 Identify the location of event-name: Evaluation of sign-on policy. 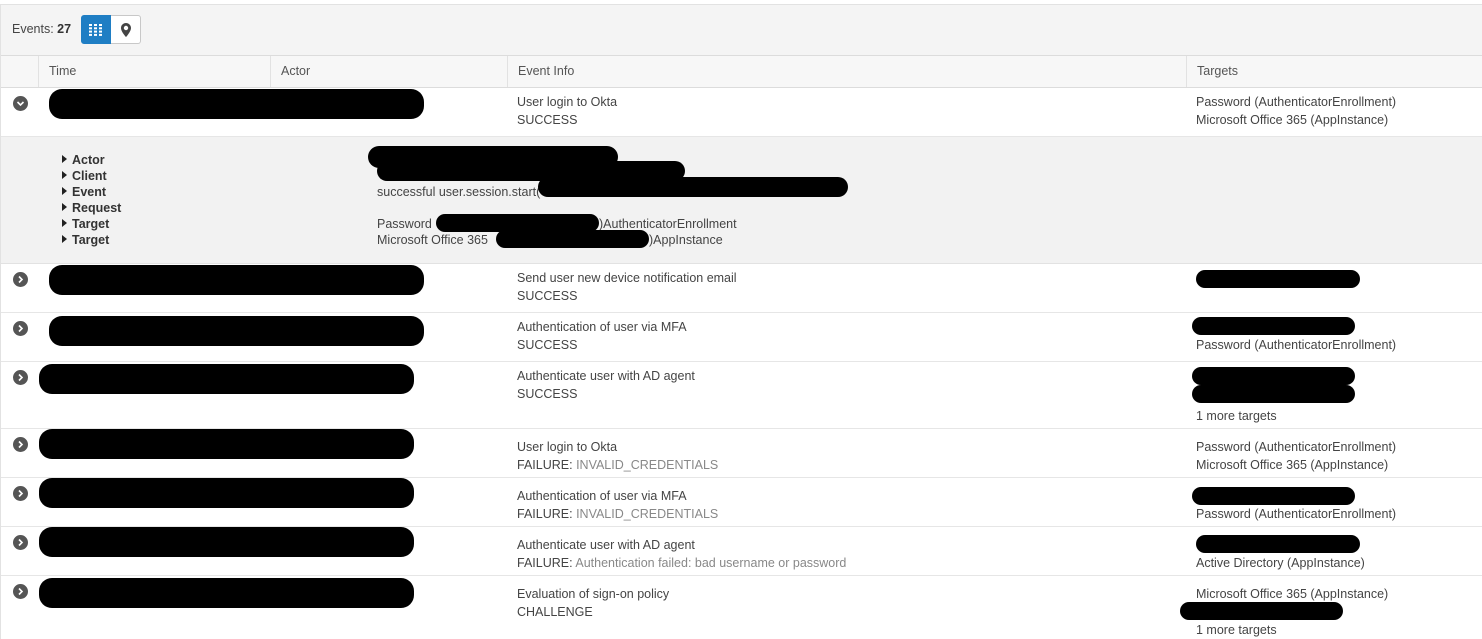
(593, 594).